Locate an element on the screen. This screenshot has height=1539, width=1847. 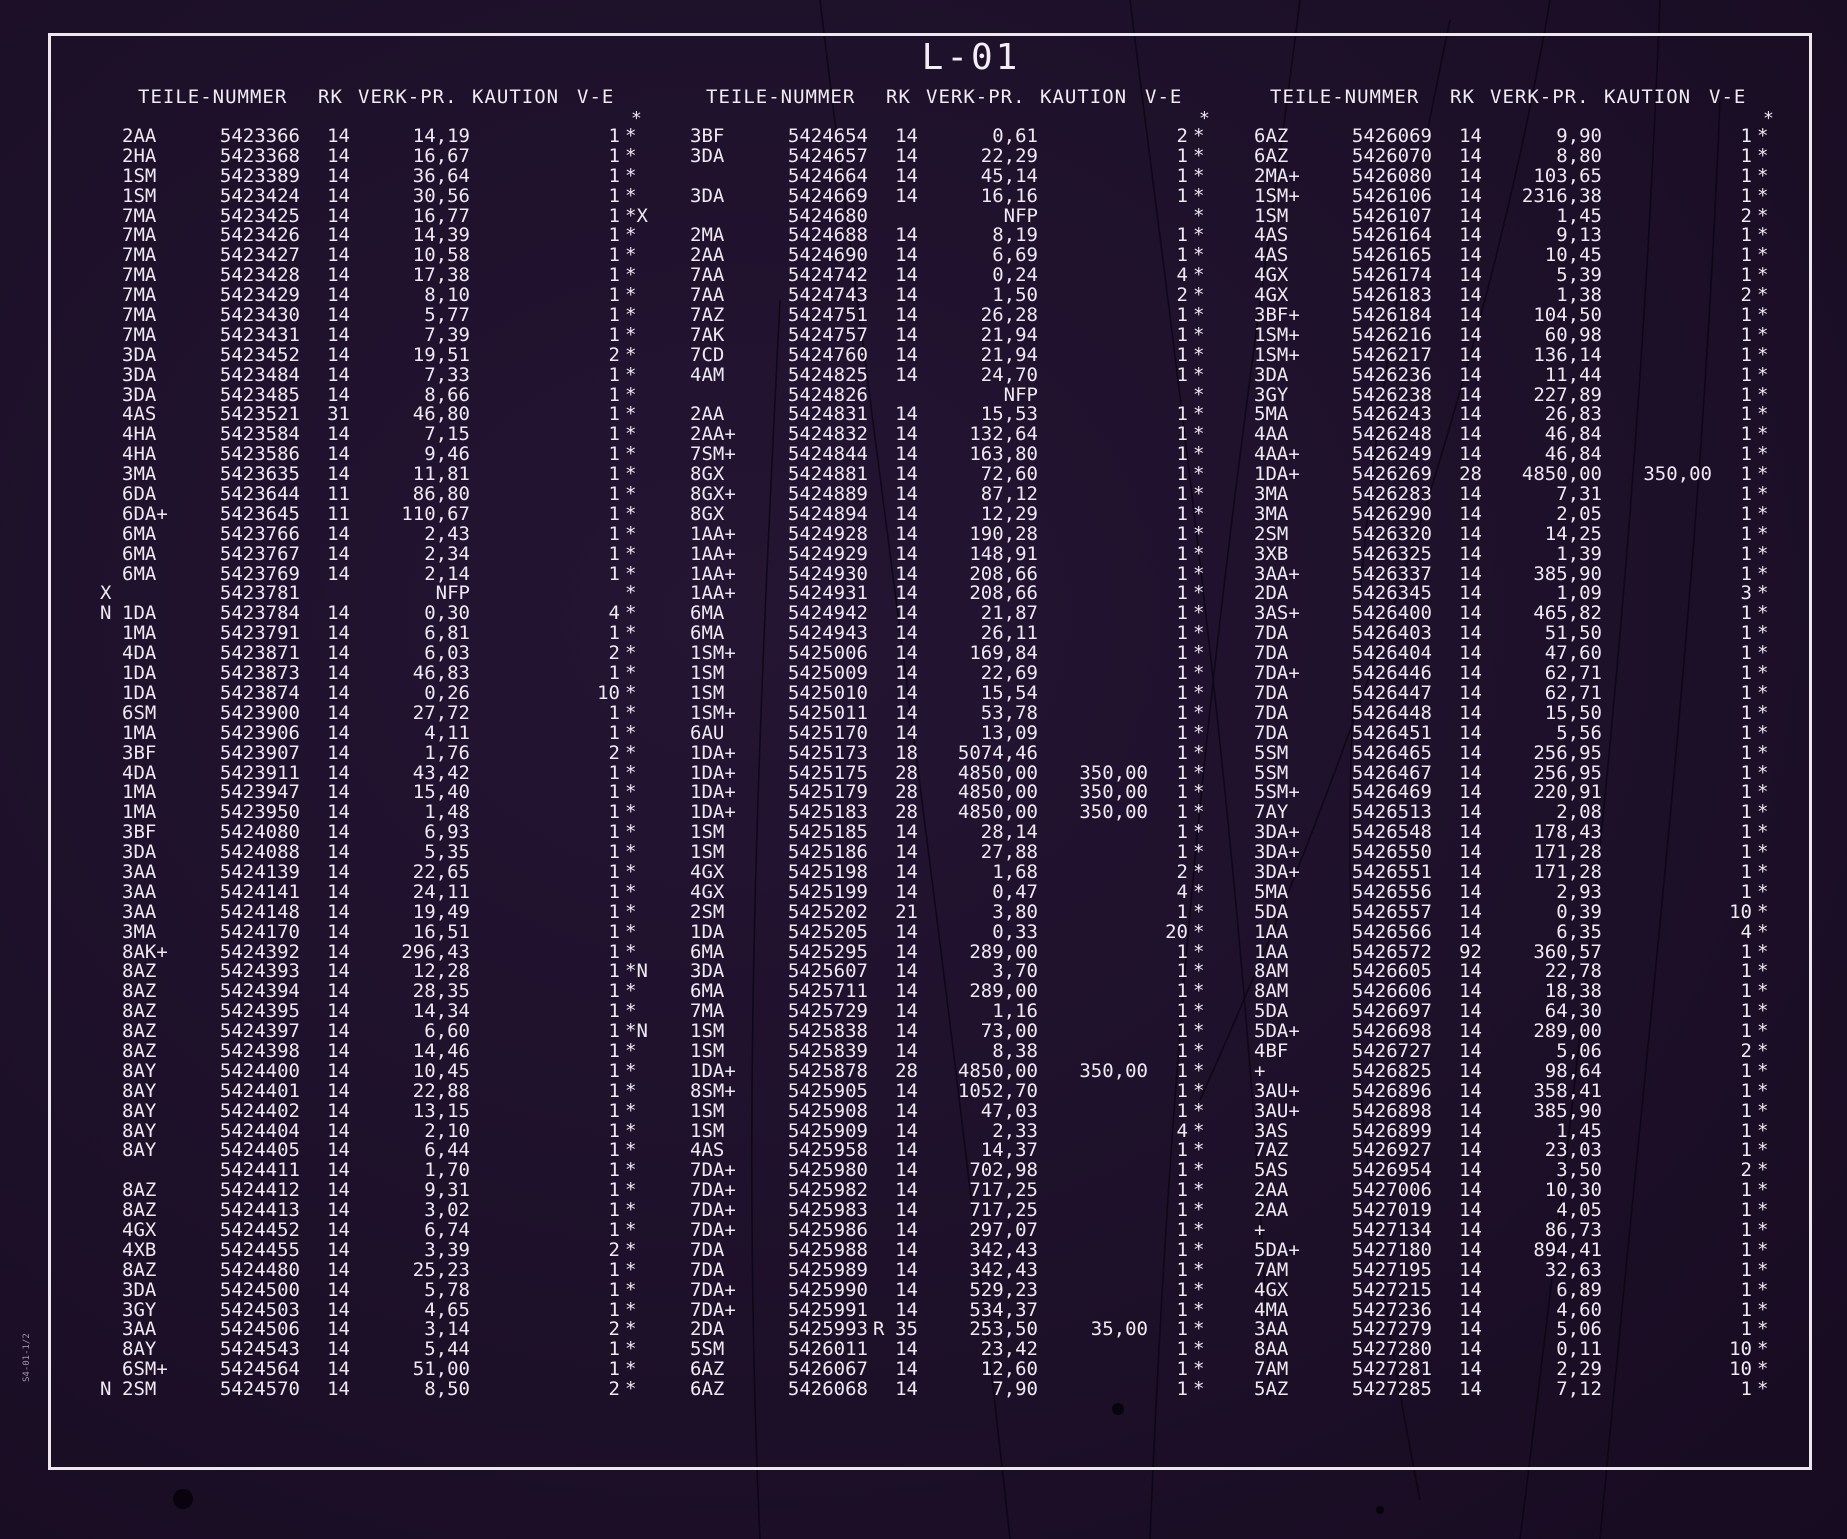
sale-price: 0,39 is located at coordinates (1579, 911).